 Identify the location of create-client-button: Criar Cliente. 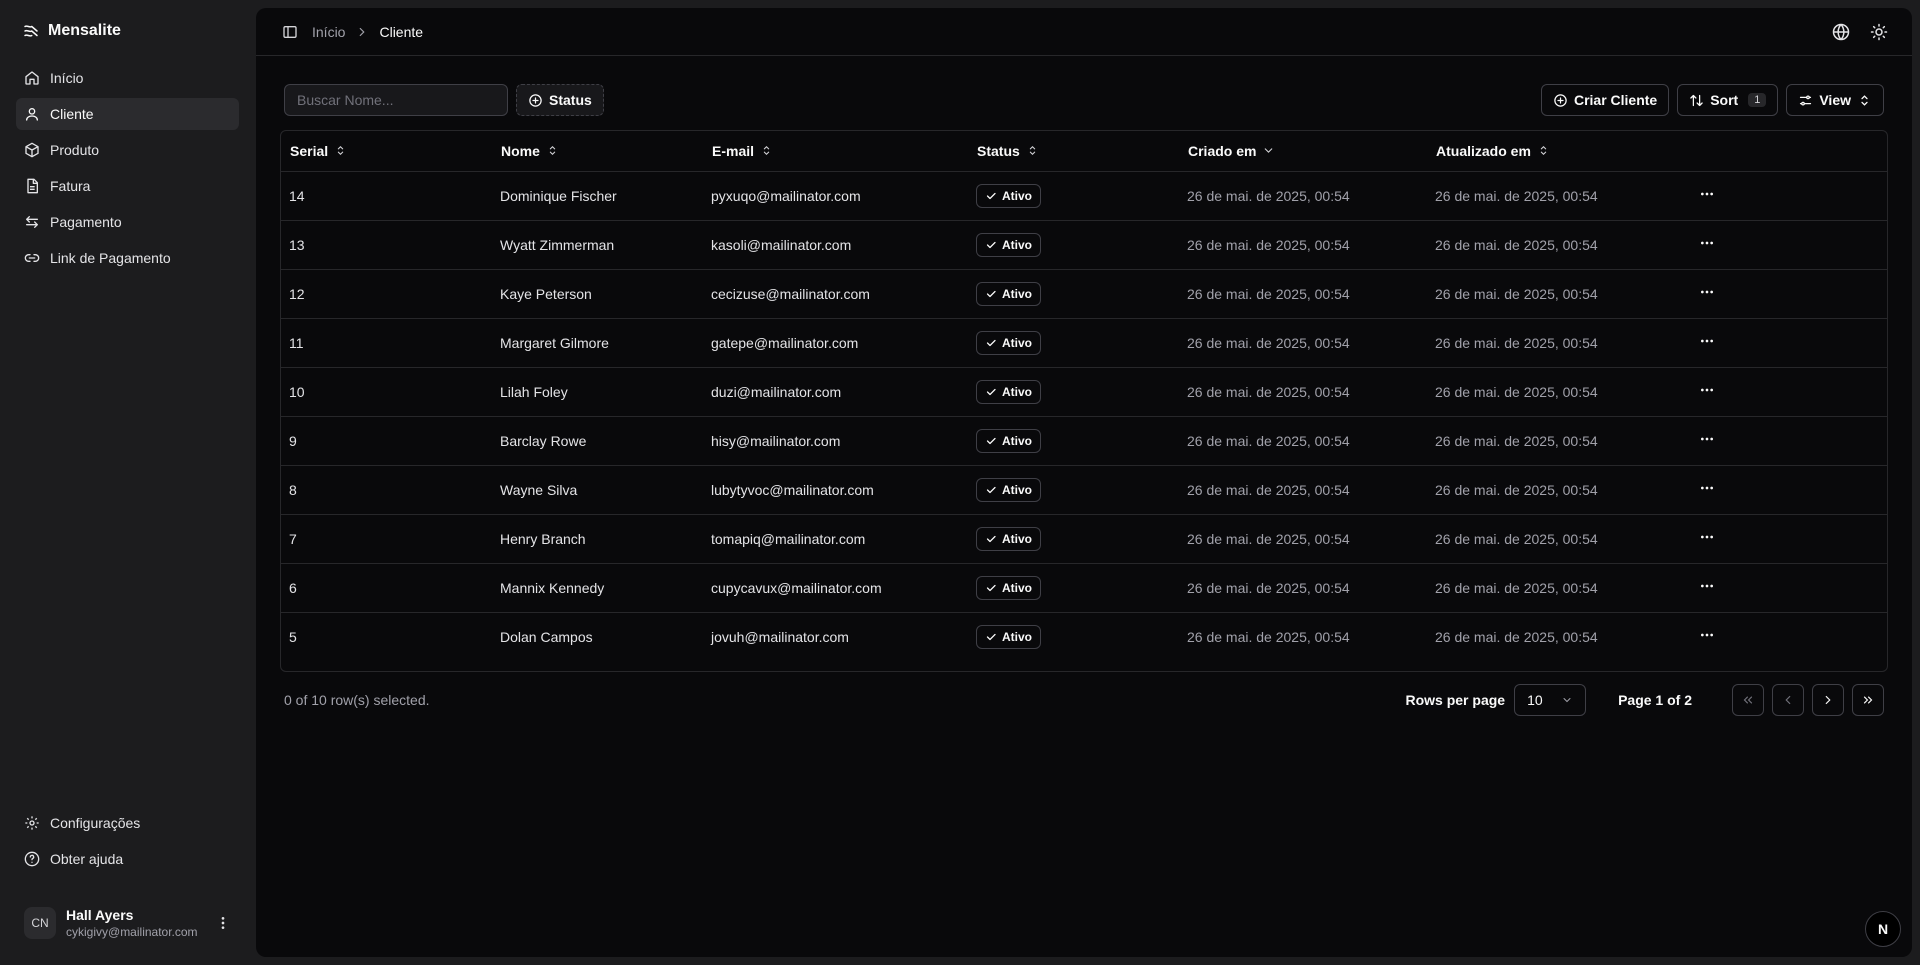
(1605, 100).